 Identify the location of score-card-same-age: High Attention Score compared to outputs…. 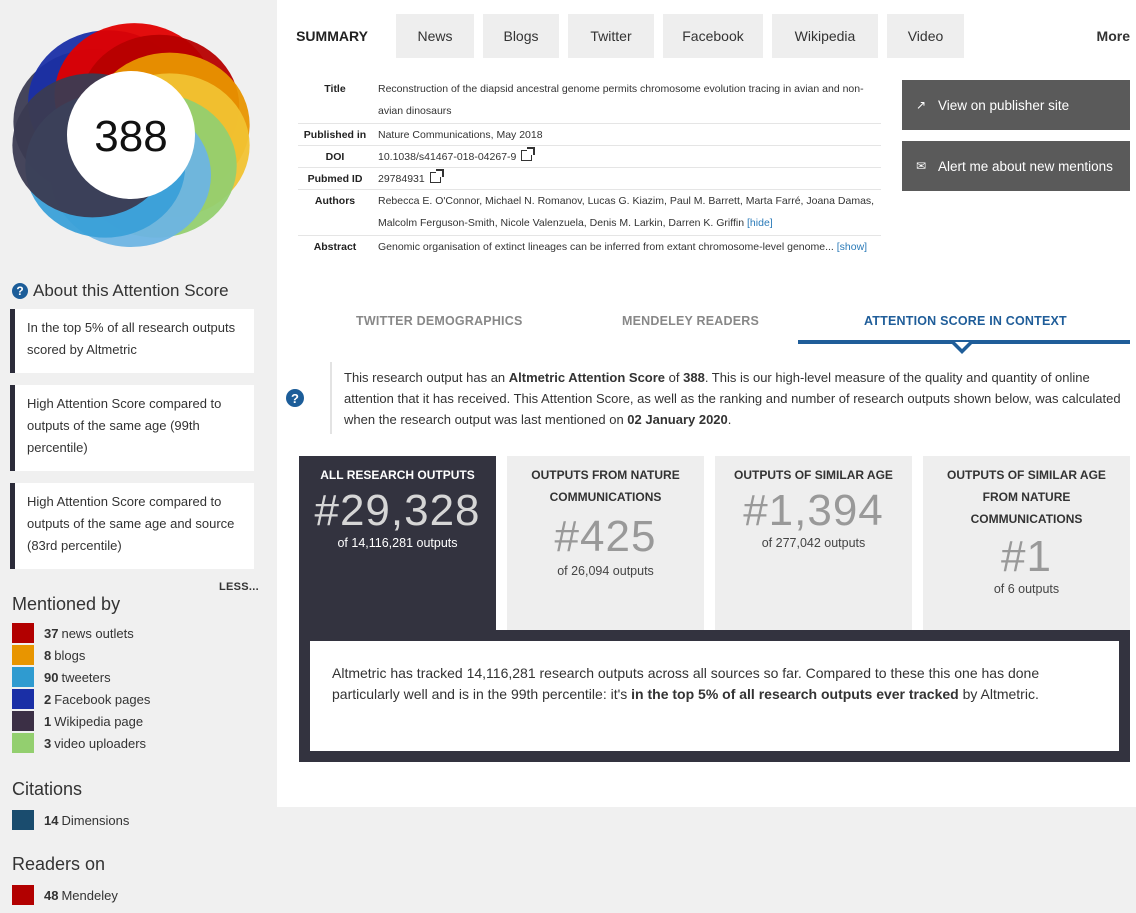
(132, 428).